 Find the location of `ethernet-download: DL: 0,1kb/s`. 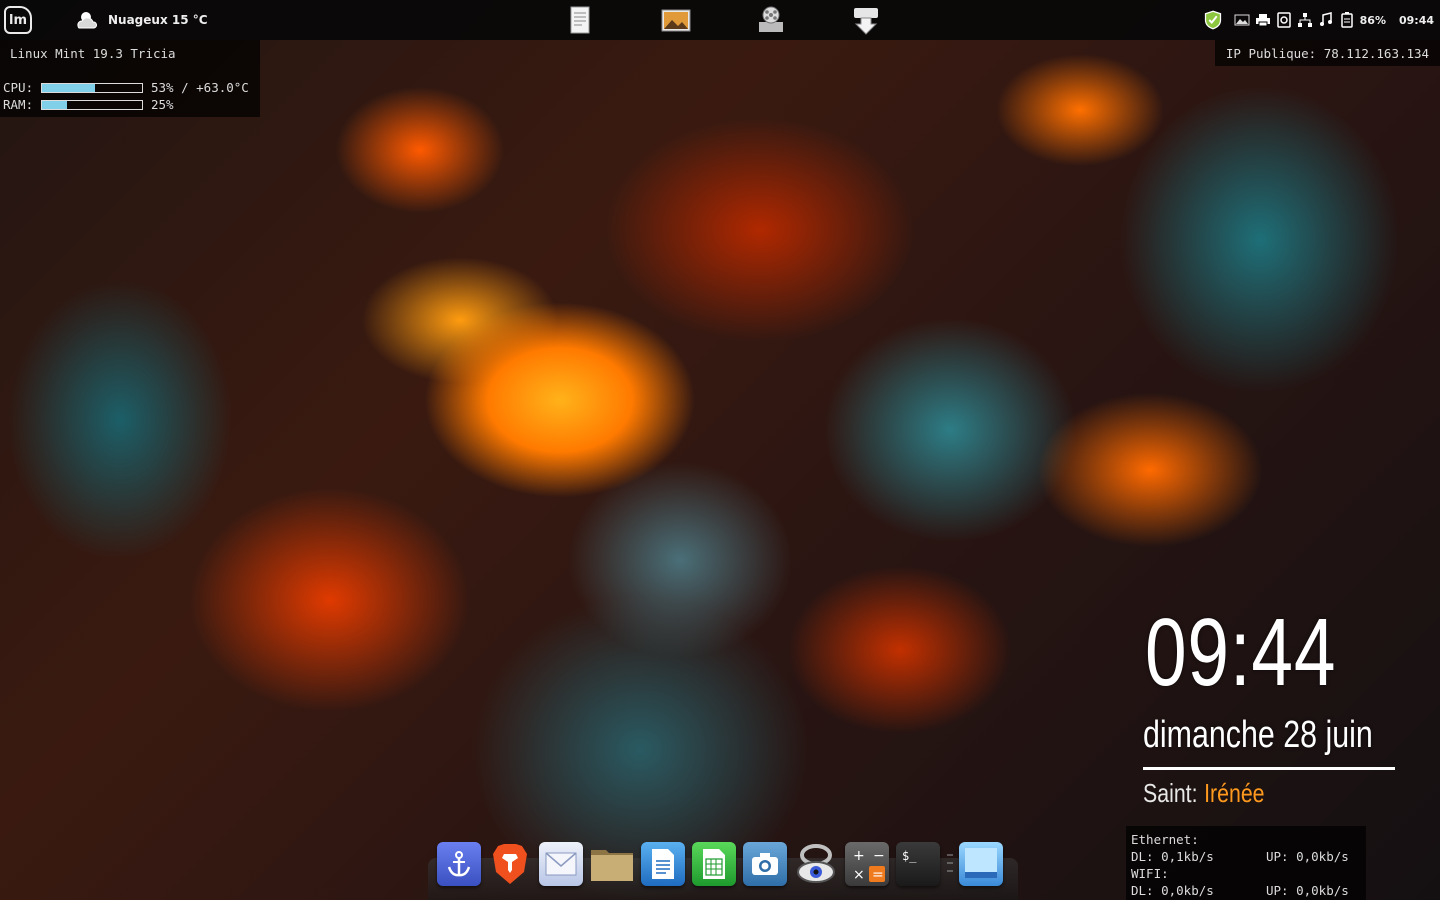

ethernet-download: DL: 0,1kb/s is located at coordinates (1172, 856).